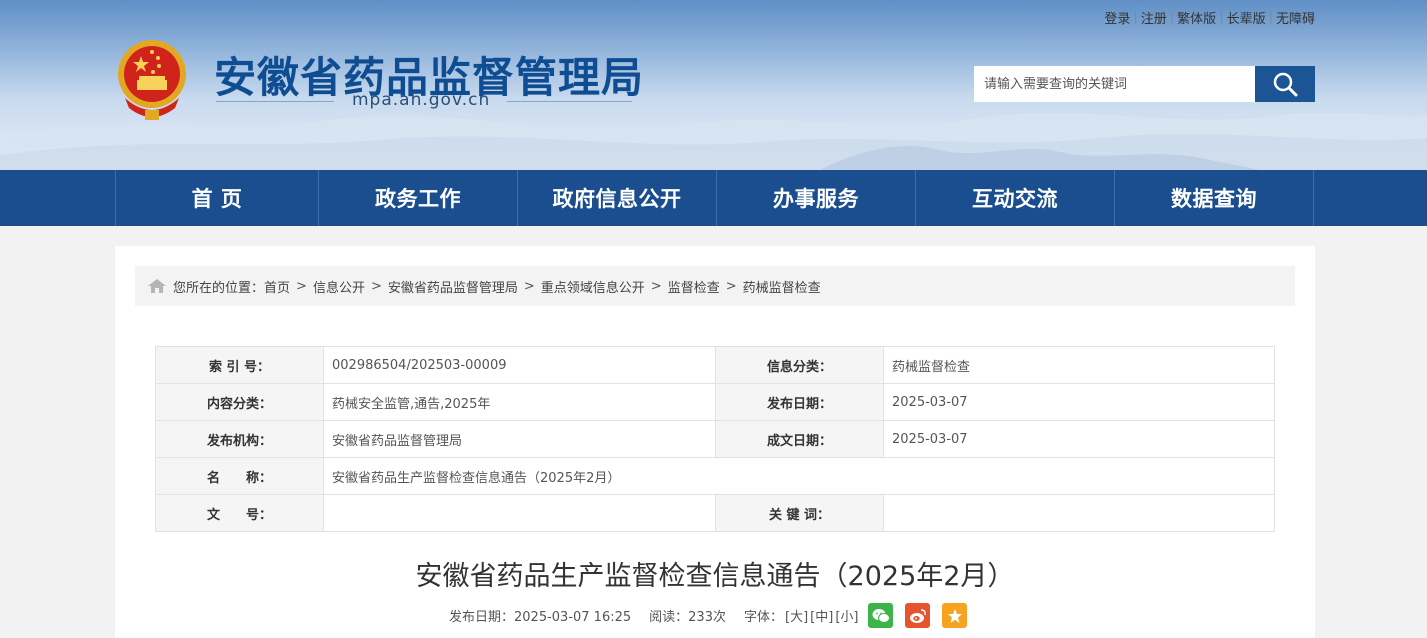 The height and width of the screenshot is (638, 1427). I want to click on search-input, so click(1114, 84).